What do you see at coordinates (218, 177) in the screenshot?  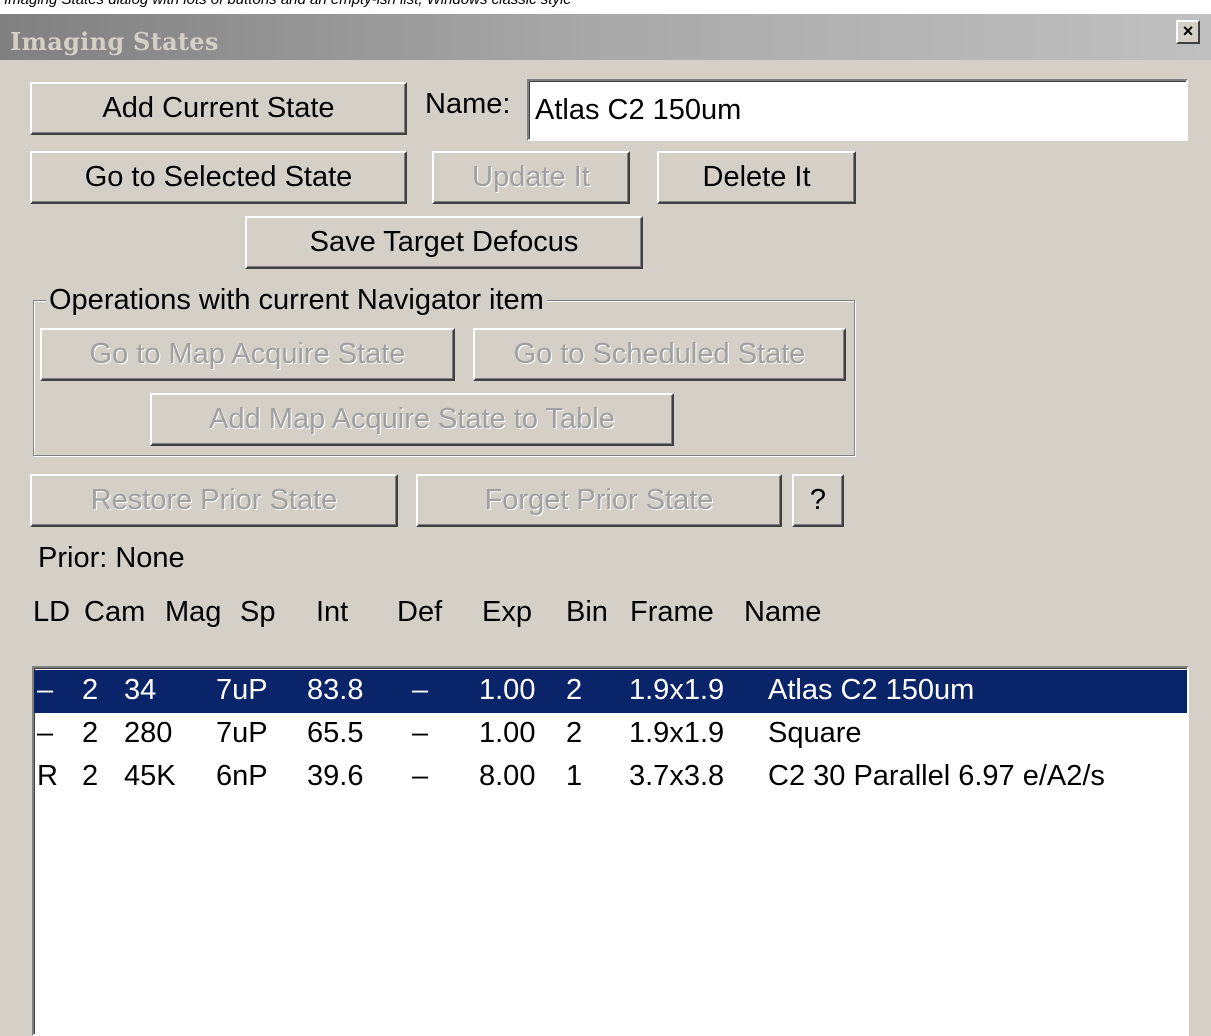 I see `go-to-selected-state-button: Go to Selected State` at bounding box center [218, 177].